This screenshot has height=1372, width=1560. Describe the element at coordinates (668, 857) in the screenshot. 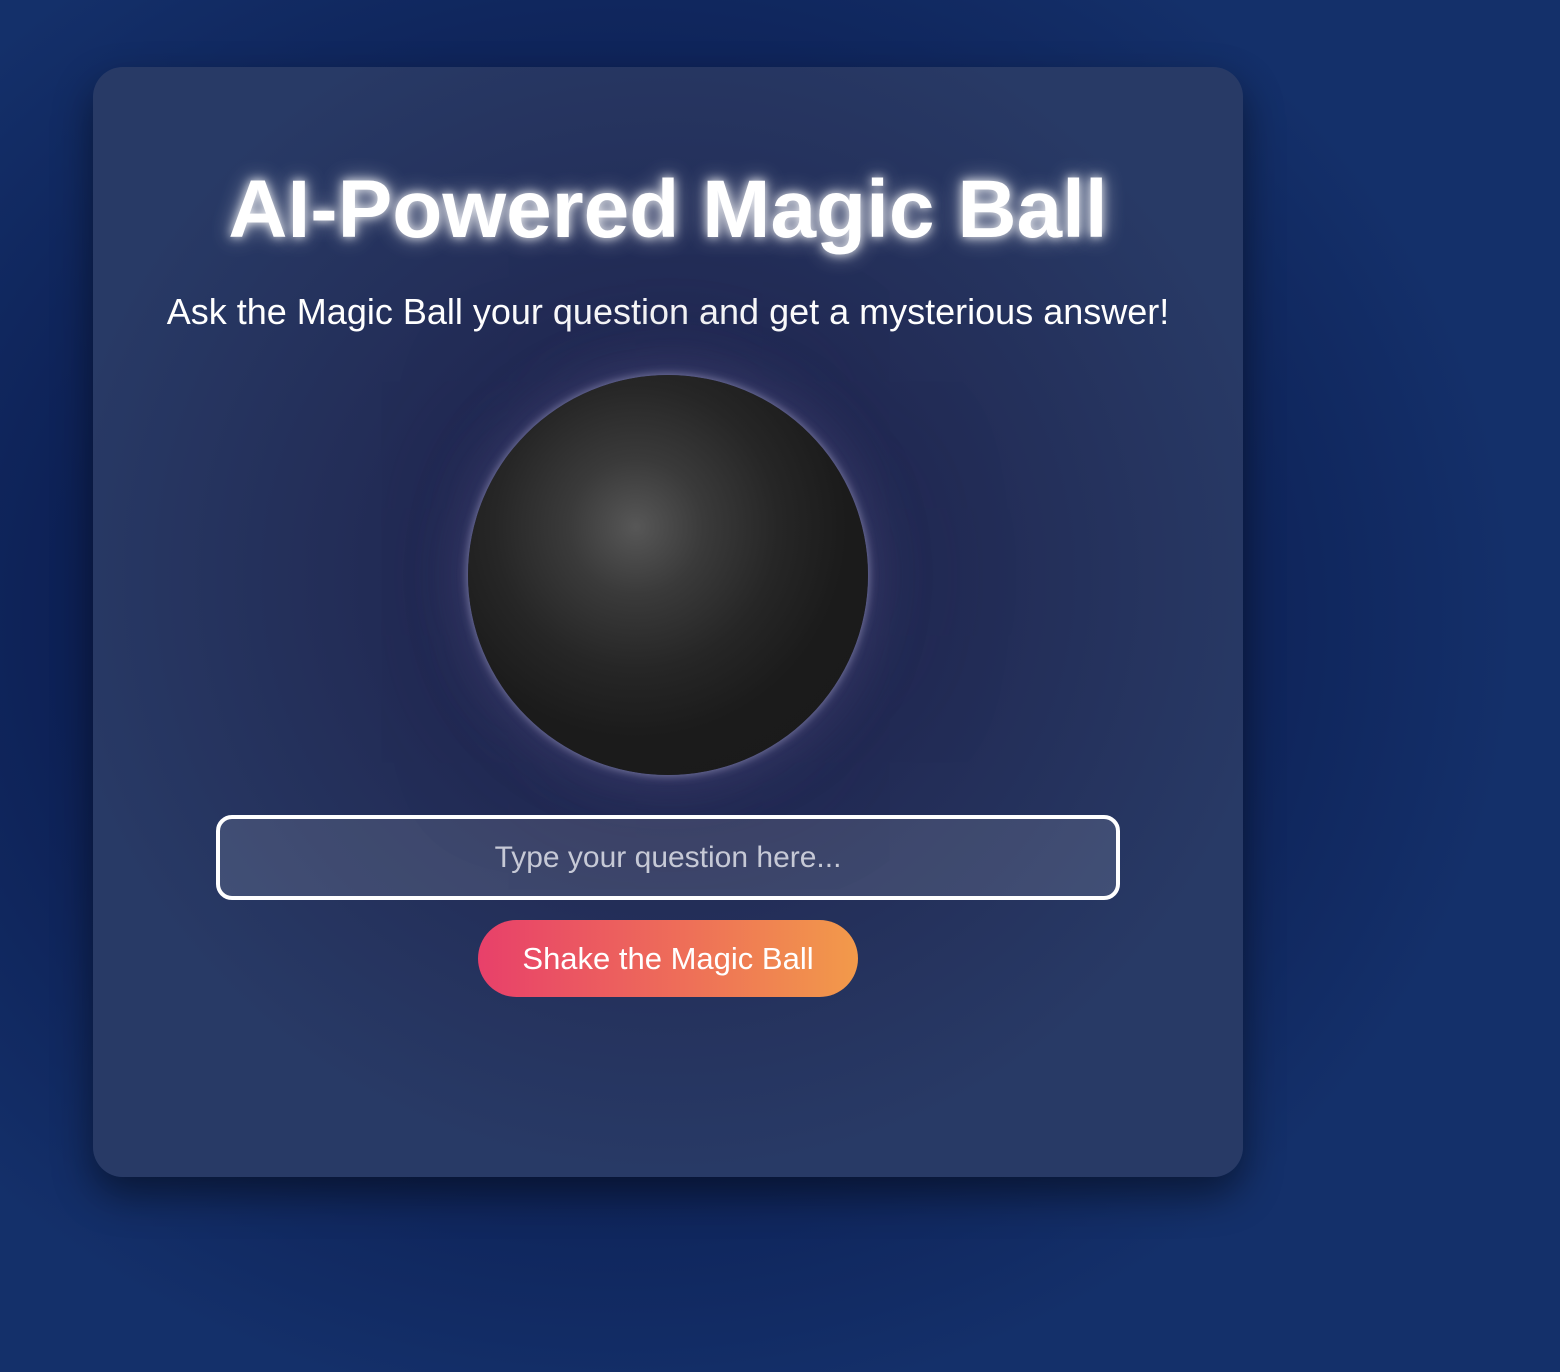

I see `question-input` at that location.